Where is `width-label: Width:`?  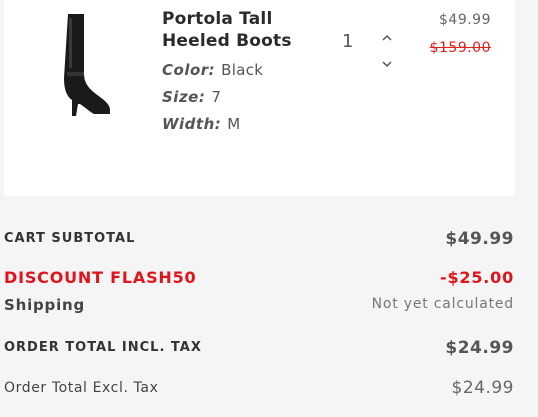
width-label: Width: is located at coordinates (192, 124).